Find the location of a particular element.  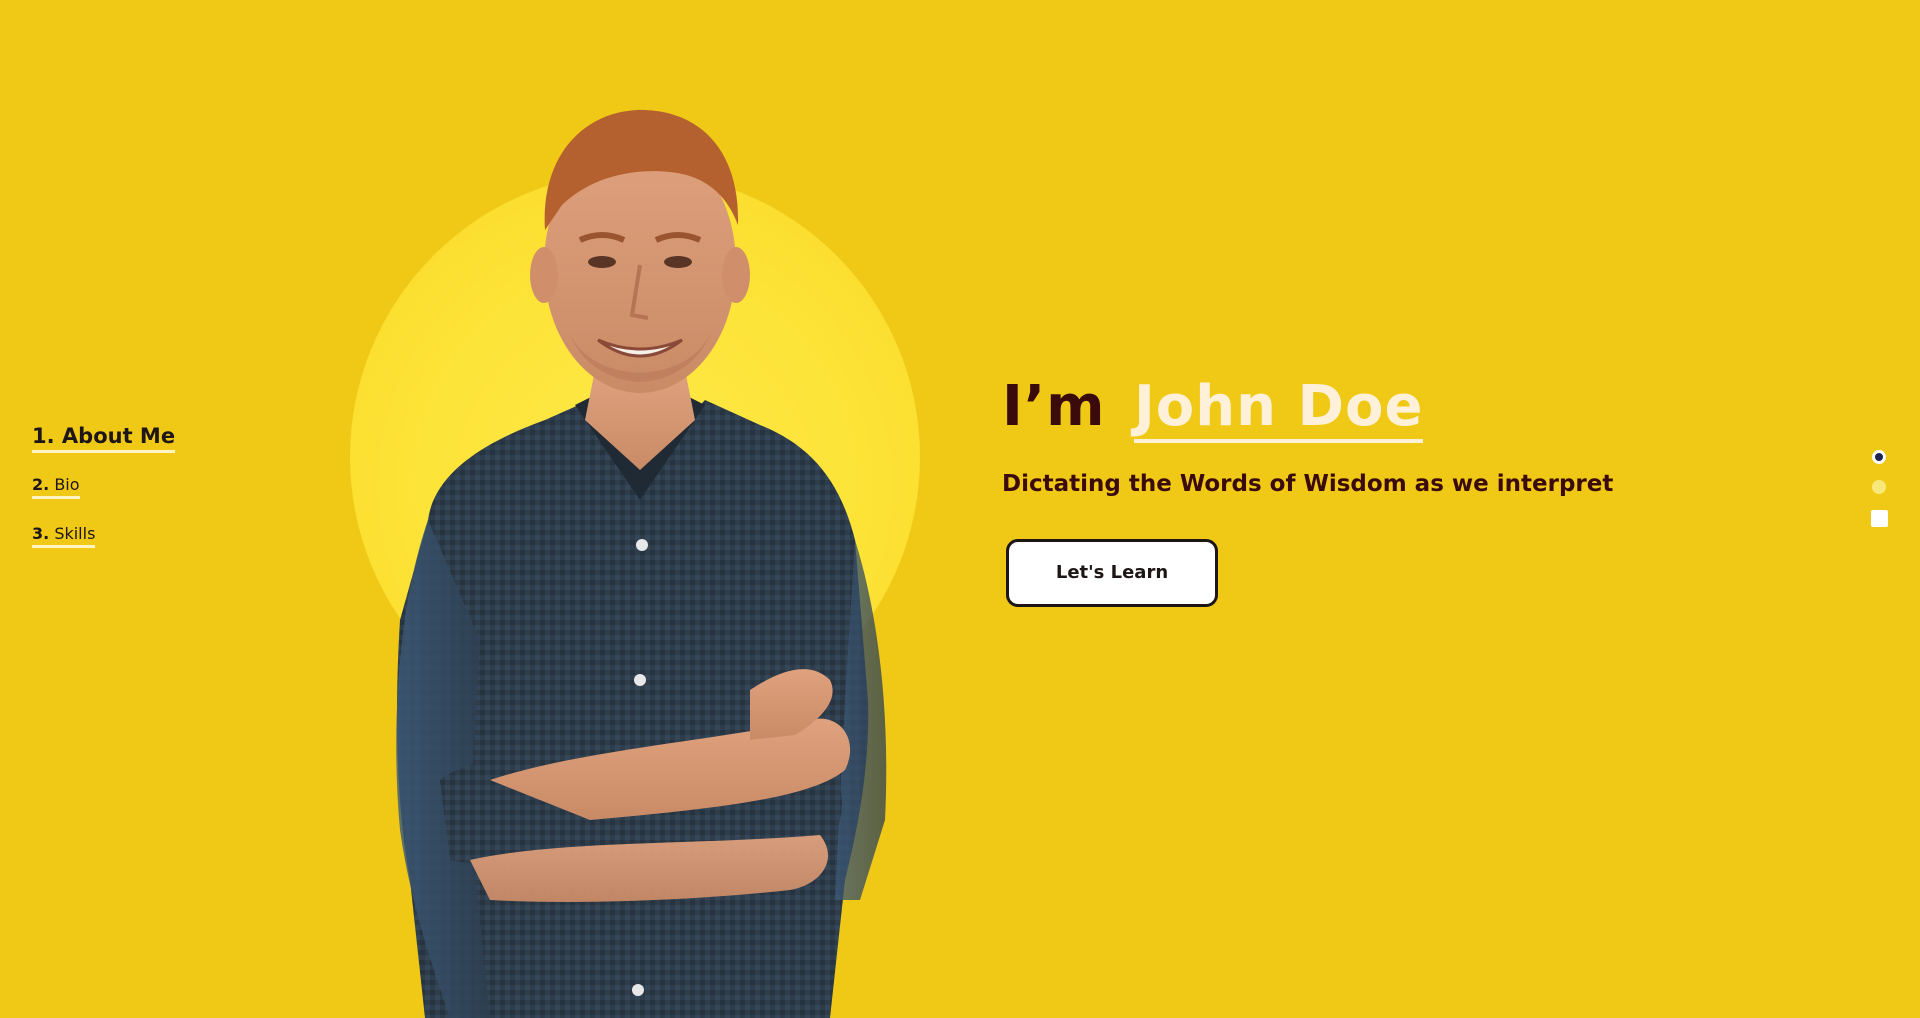

nav-item-skills: 3. Skills is located at coordinates (64, 536).